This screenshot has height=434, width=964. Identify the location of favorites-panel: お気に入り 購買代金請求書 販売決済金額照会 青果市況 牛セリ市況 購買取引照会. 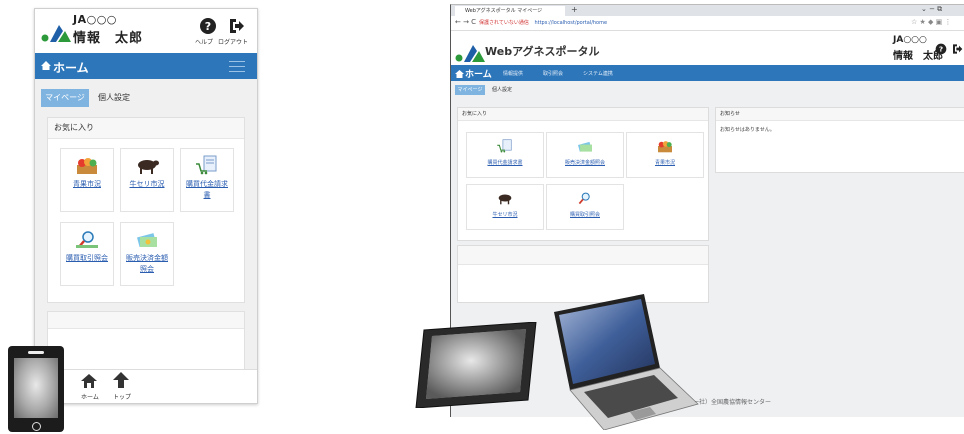
(583, 174).